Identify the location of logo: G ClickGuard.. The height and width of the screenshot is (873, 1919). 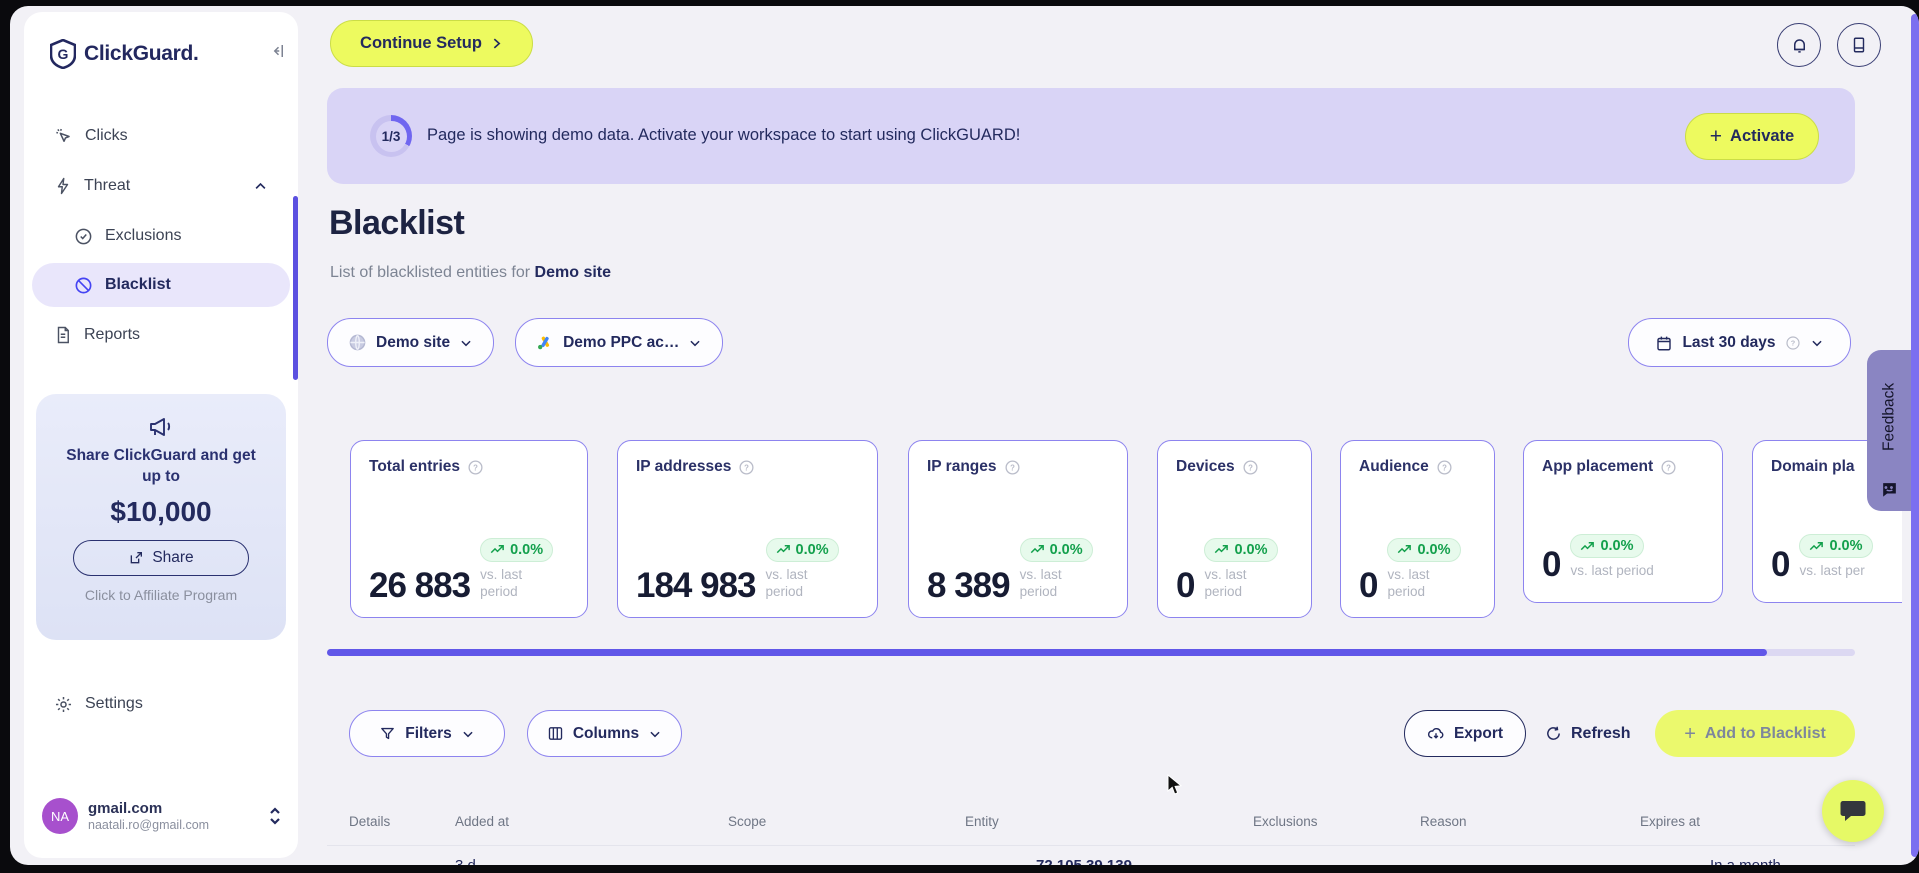
(166, 54).